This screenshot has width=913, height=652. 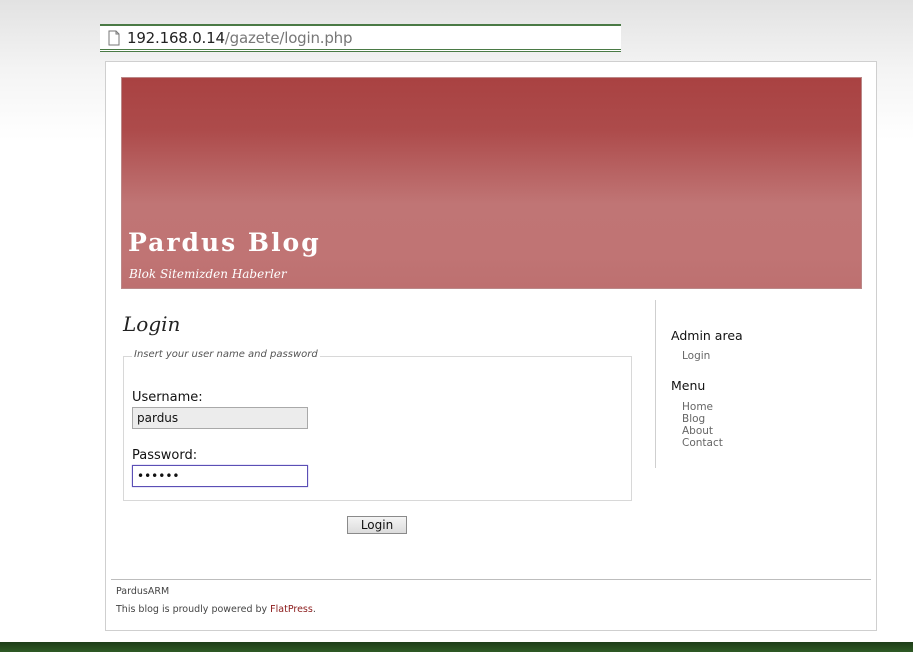 What do you see at coordinates (208, 274) in the screenshot?
I see `site-subtitle: Blok Sitemizden Haberler` at bounding box center [208, 274].